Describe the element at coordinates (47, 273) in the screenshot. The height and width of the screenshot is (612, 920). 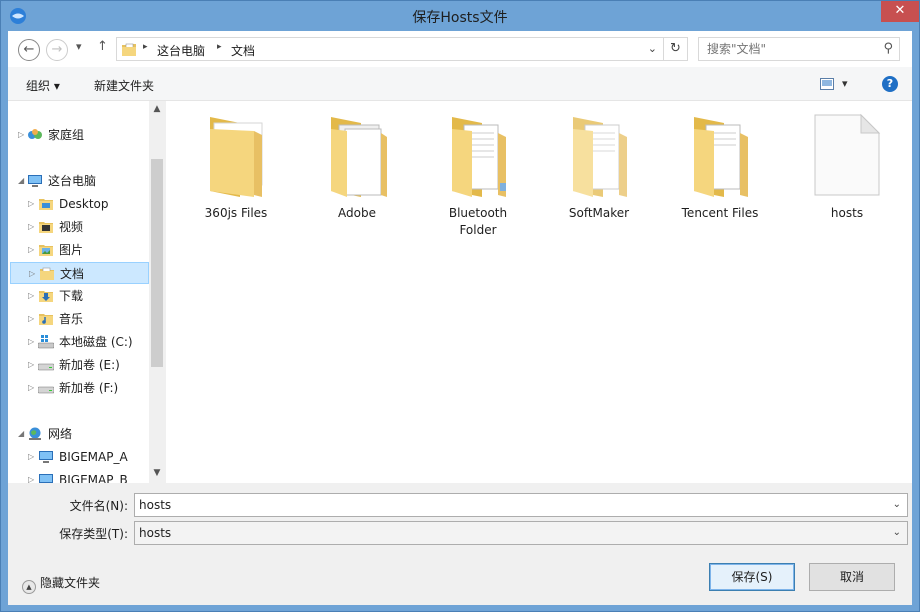
I see `documents-folder-icon` at that location.